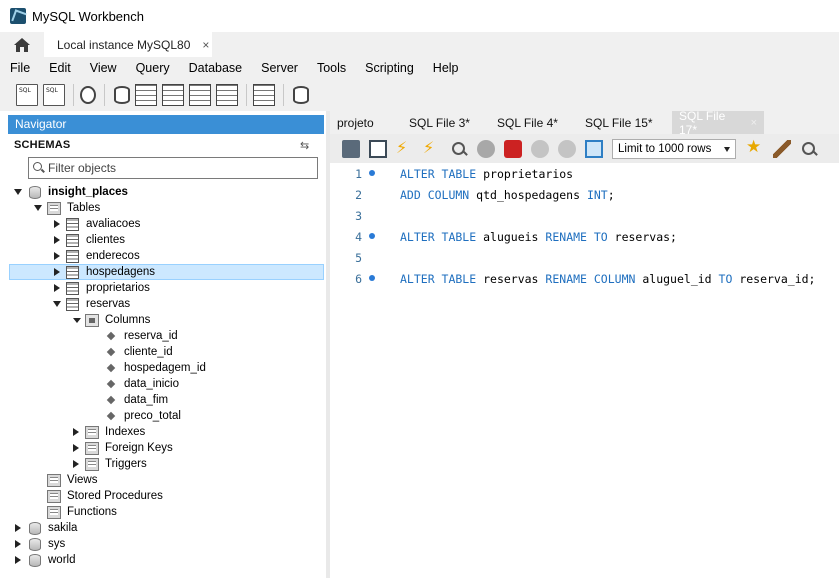 The width and height of the screenshot is (839, 578). What do you see at coordinates (111, 368) in the screenshot?
I see `column-diamond-icon` at bounding box center [111, 368].